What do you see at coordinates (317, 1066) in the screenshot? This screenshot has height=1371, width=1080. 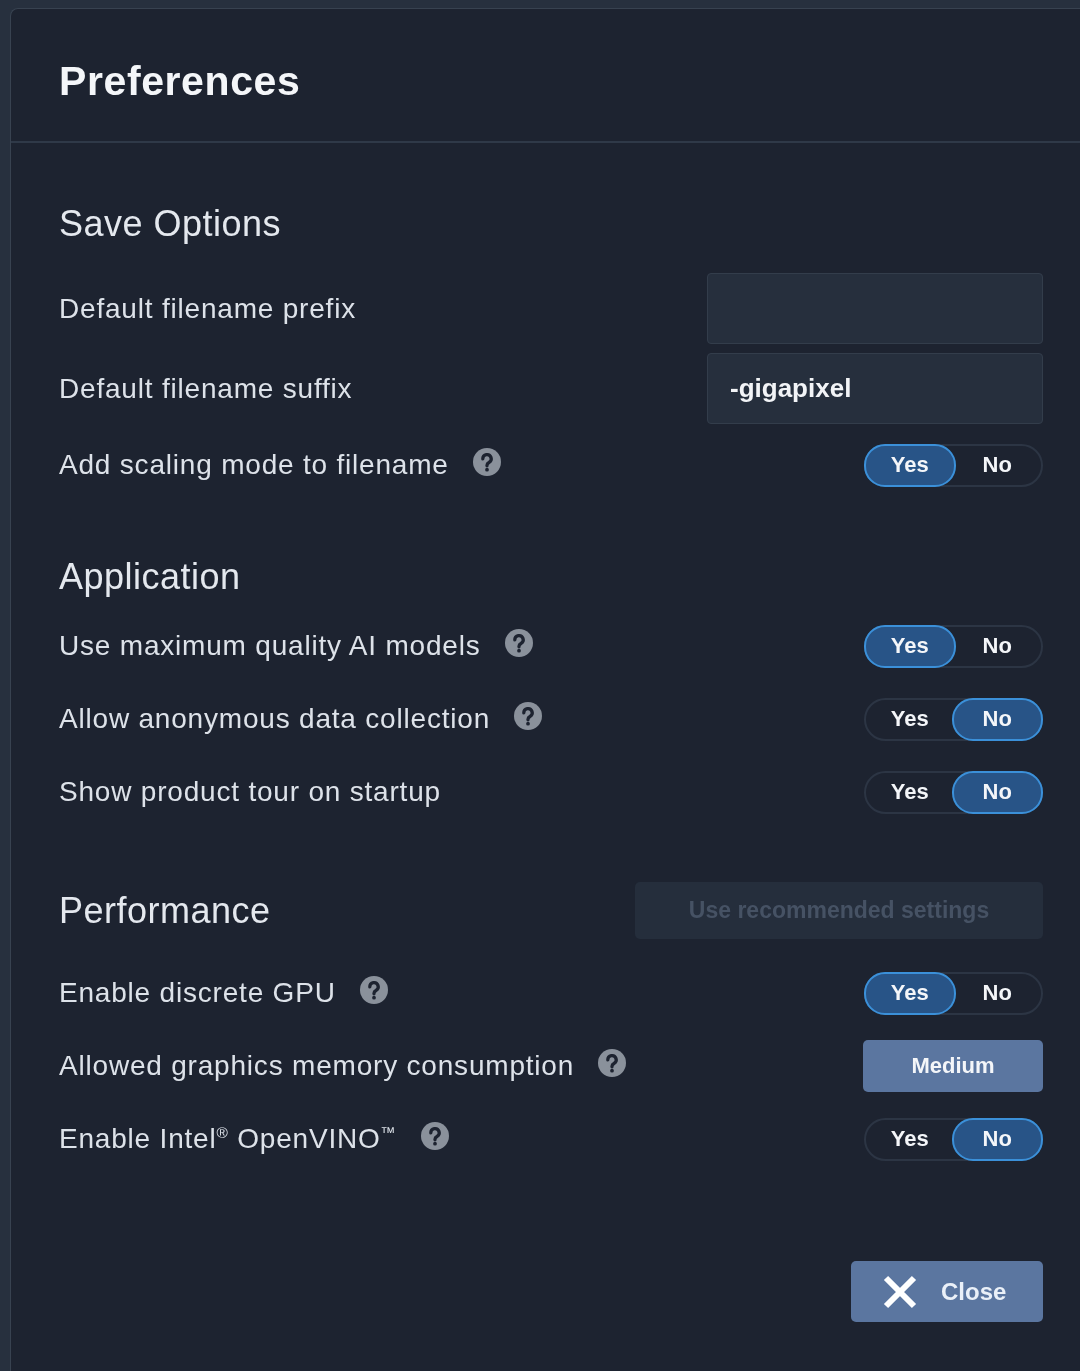 I see `setting-label: Allowed graphics memory consumption` at bounding box center [317, 1066].